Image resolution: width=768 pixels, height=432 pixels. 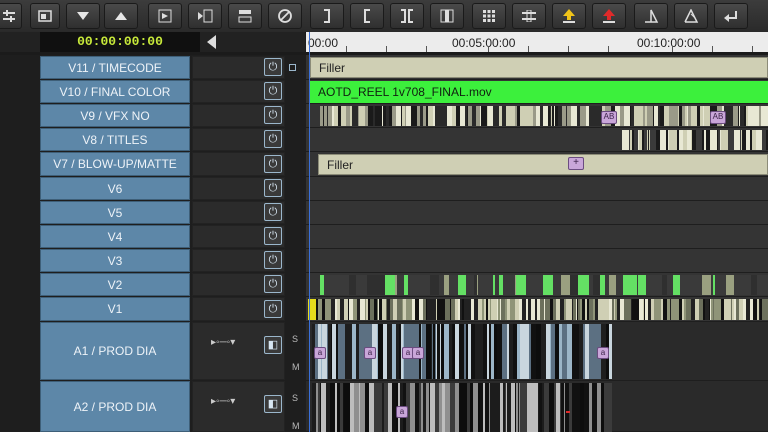 What do you see at coordinates (367, 16) in the screenshot?
I see `mark-in-icon` at bounding box center [367, 16].